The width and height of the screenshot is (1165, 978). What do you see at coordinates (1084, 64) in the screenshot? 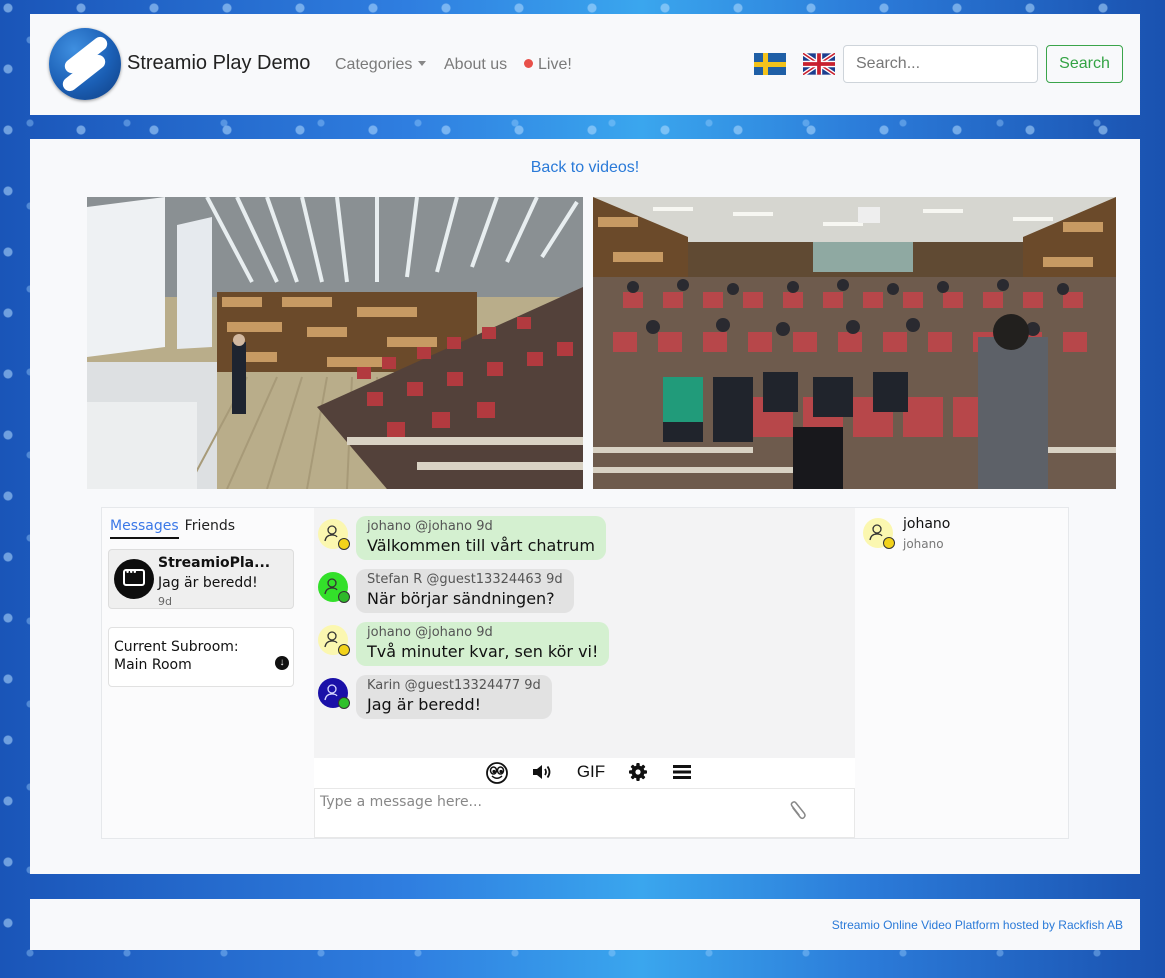
I see `search-button: Search` at bounding box center [1084, 64].